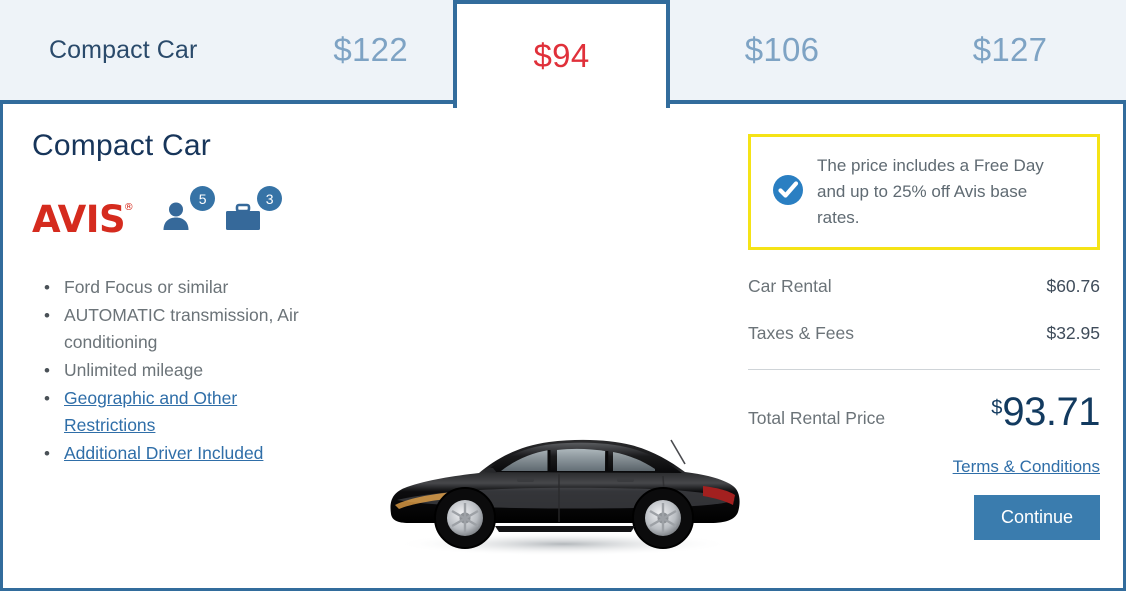  I want to click on list-item: AUTOMATIC transmission, Air conditioning, so click(182, 329).